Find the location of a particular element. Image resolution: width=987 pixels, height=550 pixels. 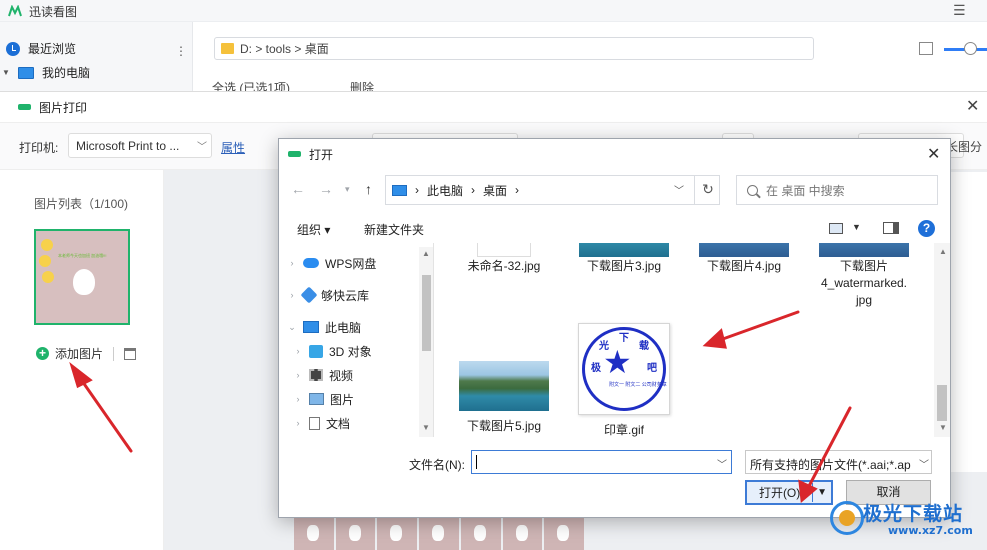

documents-icon is located at coordinates (314, 423).